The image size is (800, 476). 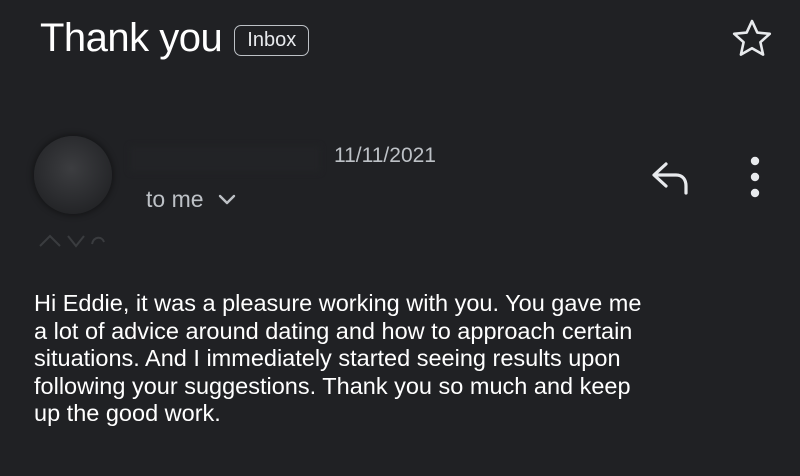 What do you see at coordinates (175, 199) in the screenshot?
I see `recipient-label: to me` at bounding box center [175, 199].